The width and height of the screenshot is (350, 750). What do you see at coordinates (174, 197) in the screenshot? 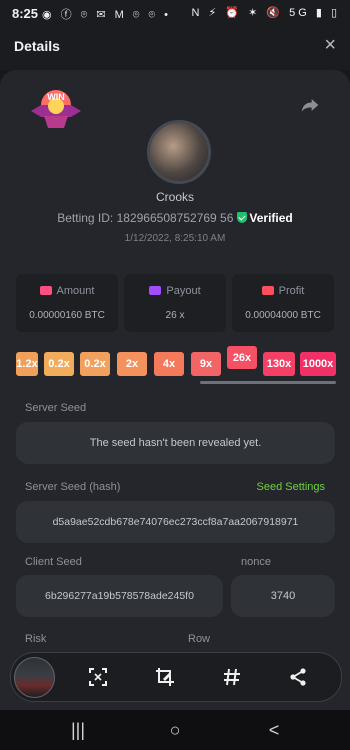
I see `username: Crooks` at bounding box center [174, 197].